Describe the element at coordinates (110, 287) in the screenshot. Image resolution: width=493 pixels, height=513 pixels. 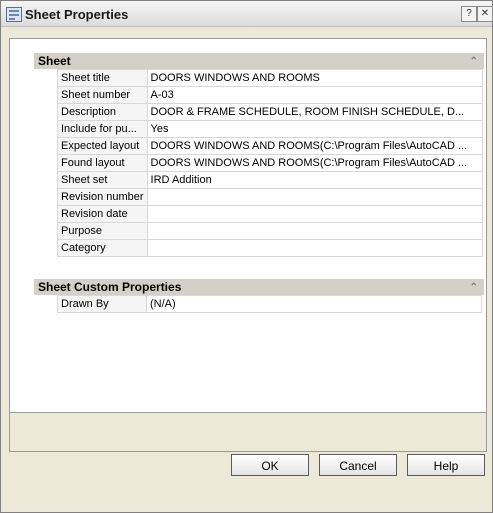
I see `section-label-custom: Sheet Custom Properties` at that location.